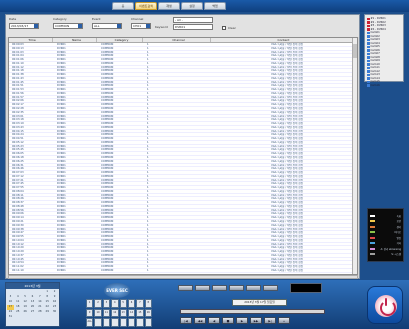  What do you see at coordinates (284, 40) in the screenshot?
I see `col-content: Content` at bounding box center [284, 40].